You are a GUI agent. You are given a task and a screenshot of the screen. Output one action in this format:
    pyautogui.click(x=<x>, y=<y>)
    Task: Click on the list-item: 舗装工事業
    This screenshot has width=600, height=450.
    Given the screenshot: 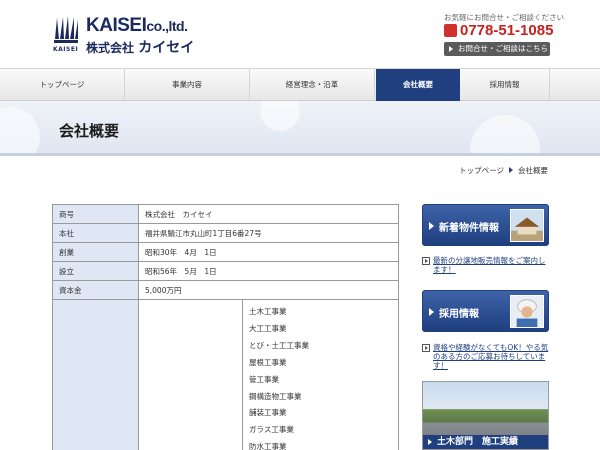 What is the action you would take?
    pyautogui.click(x=268, y=413)
    